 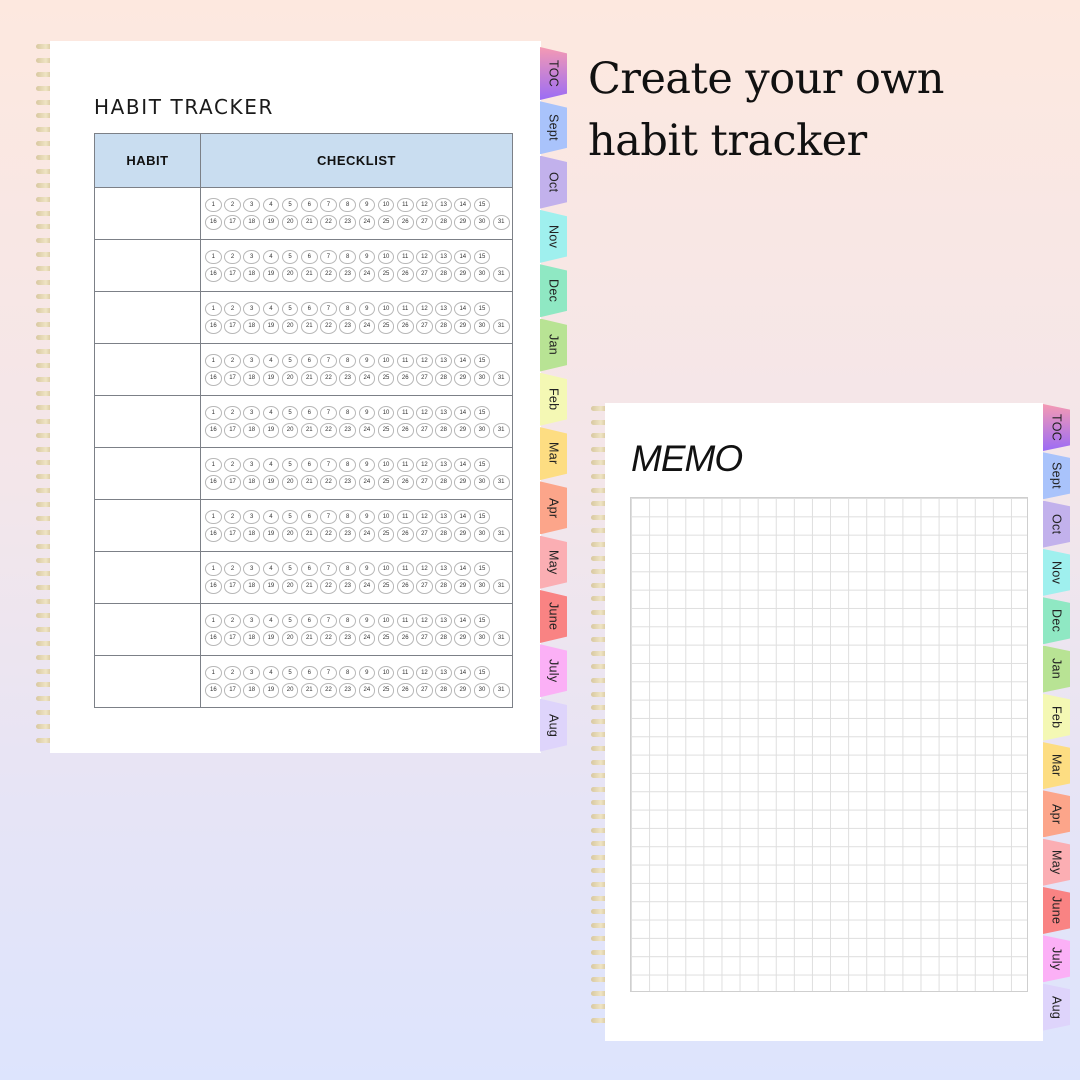 What do you see at coordinates (553, 399) in the screenshot?
I see `tab-feb: Feb` at bounding box center [553, 399].